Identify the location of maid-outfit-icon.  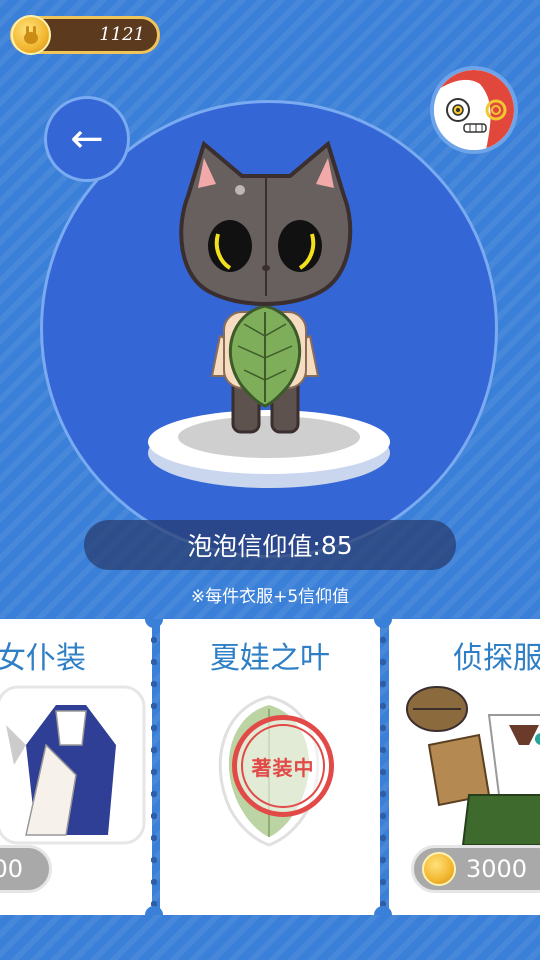
(73, 765).